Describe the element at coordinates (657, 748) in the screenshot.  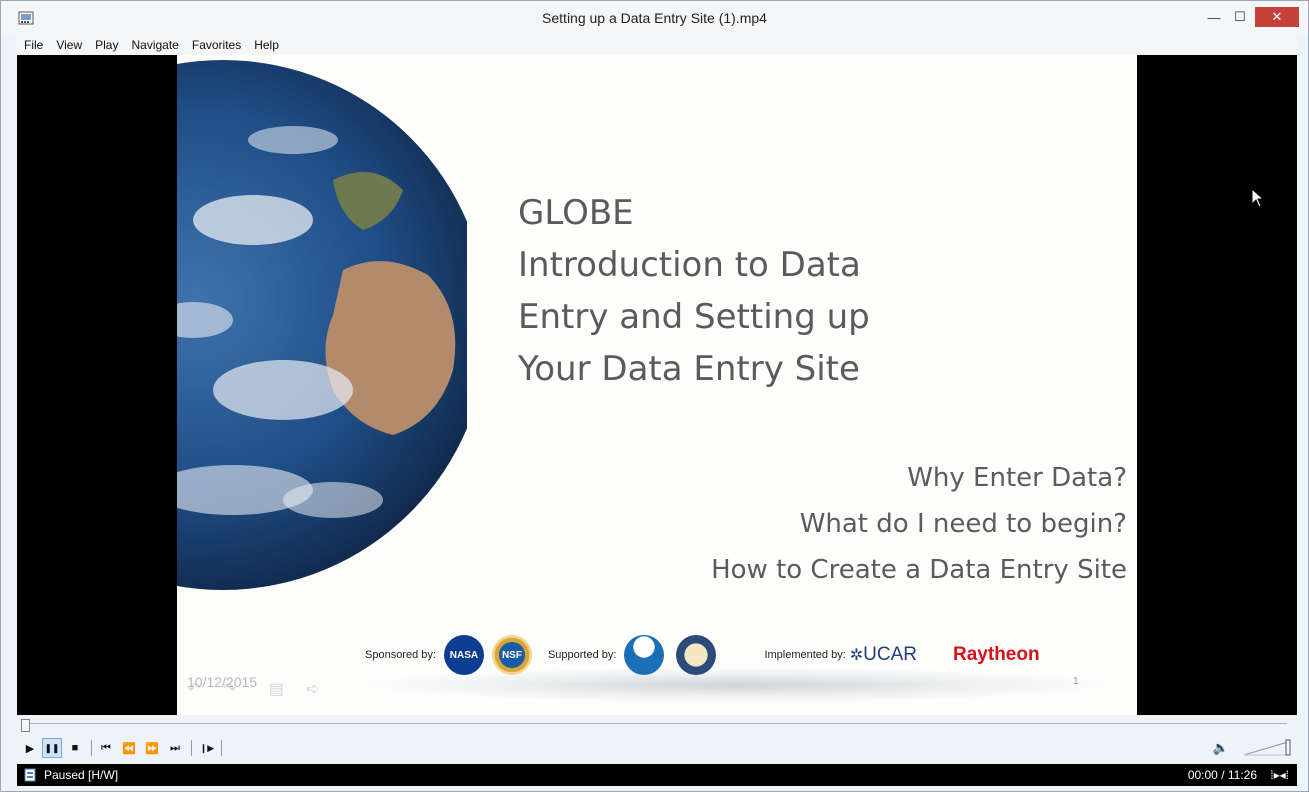
I see `playback-controls: ▶ ❚❚ ■ ⏮ ⏪ ⏩ ⏭ ❙▶ 🔈` at that location.